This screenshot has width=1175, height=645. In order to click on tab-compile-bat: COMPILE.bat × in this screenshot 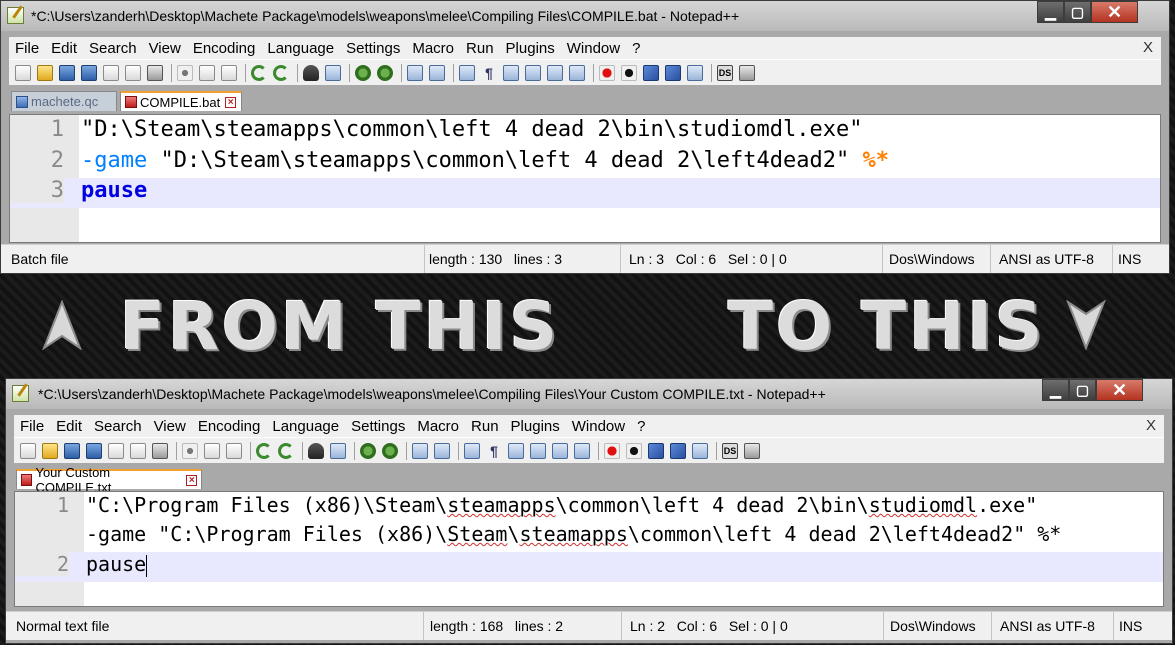, I will do `click(181, 101)`.